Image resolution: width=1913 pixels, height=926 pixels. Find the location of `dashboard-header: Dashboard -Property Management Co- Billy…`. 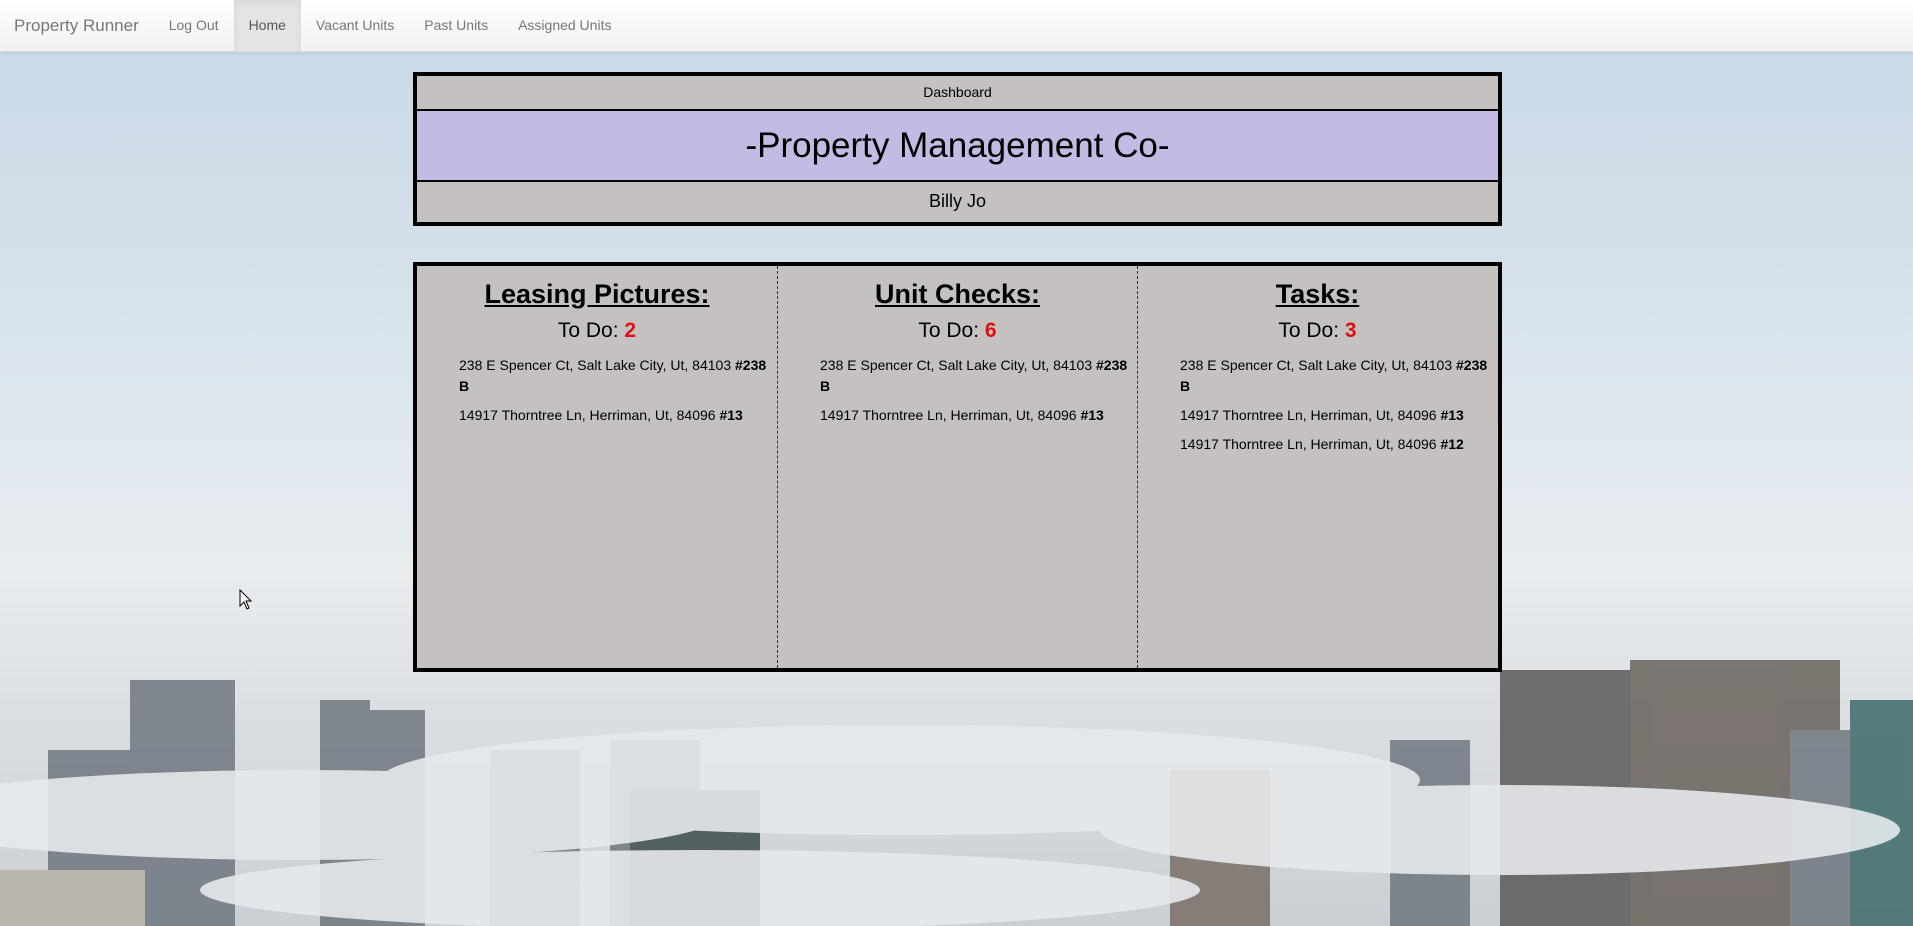

dashboard-header: Dashboard -Property Management Co- Billy… is located at coordinates (957, 149).